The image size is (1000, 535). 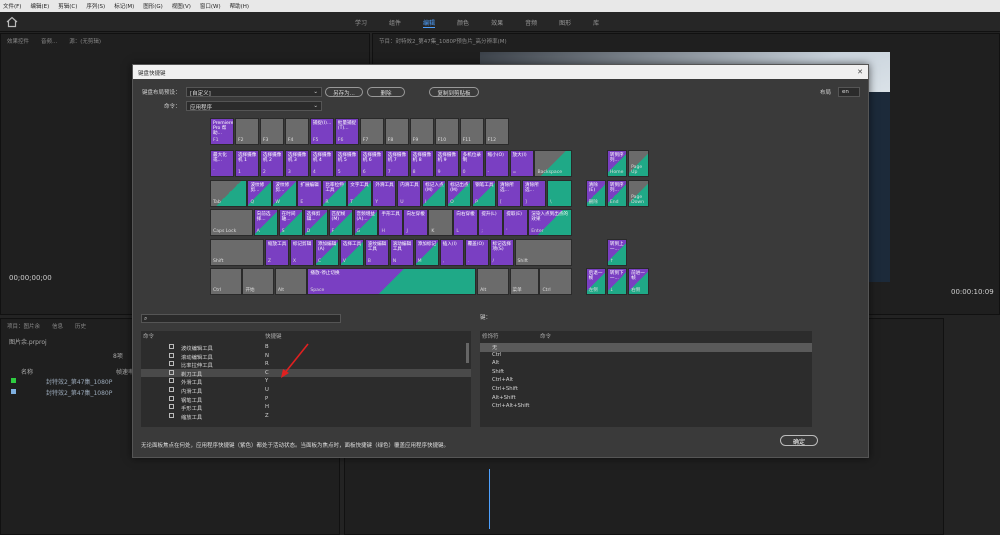 What do you see at coordinates (267, 407) in the screenshot?
I see `command-shortcut: H` at bounding box center [267, 407].